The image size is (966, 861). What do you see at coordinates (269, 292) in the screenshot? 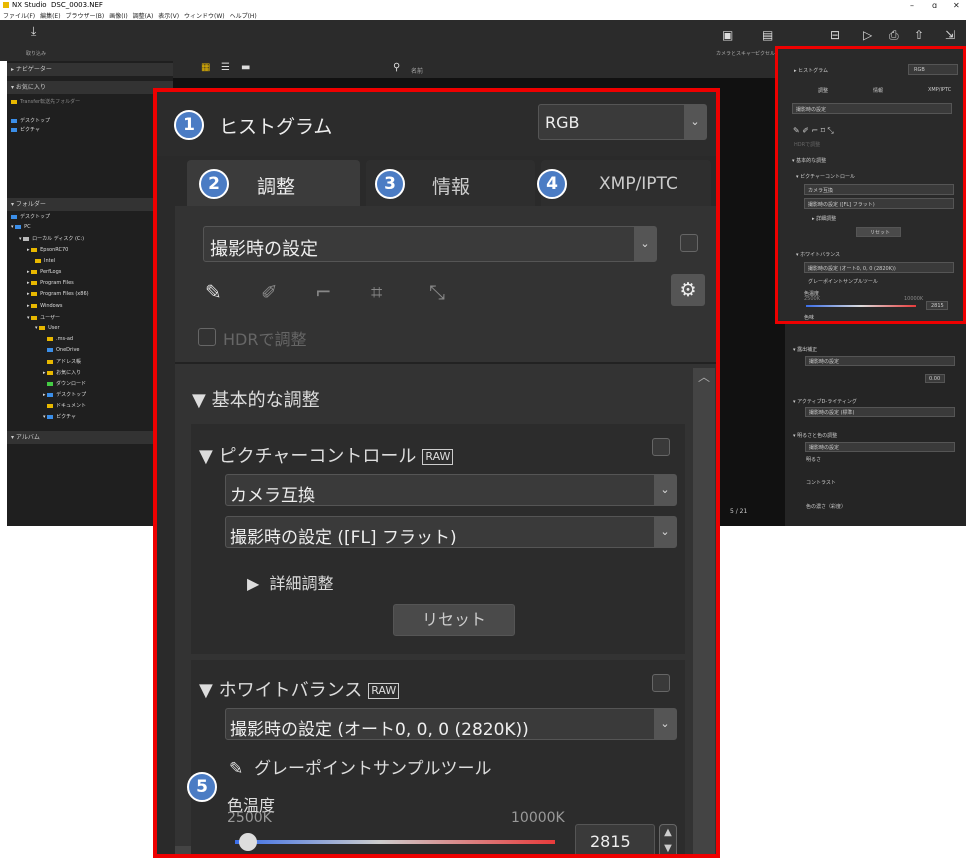
I see `retouch-icon: ✐` at bounding box center [269, 292].